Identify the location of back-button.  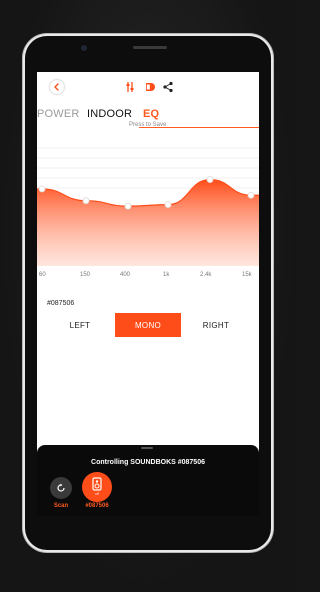
(57, 87).